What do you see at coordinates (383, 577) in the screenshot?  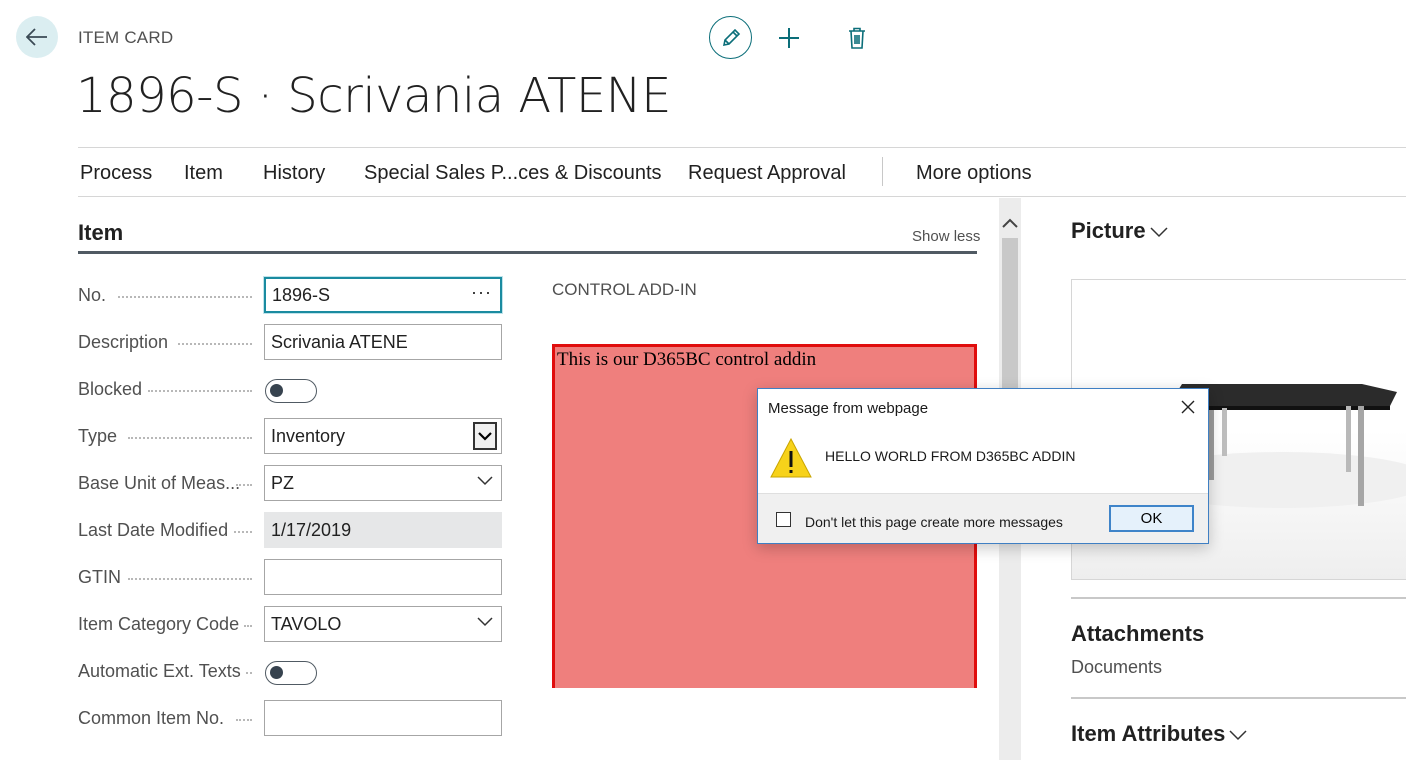 I see `gtin-field` at bounding box center [383, 577].